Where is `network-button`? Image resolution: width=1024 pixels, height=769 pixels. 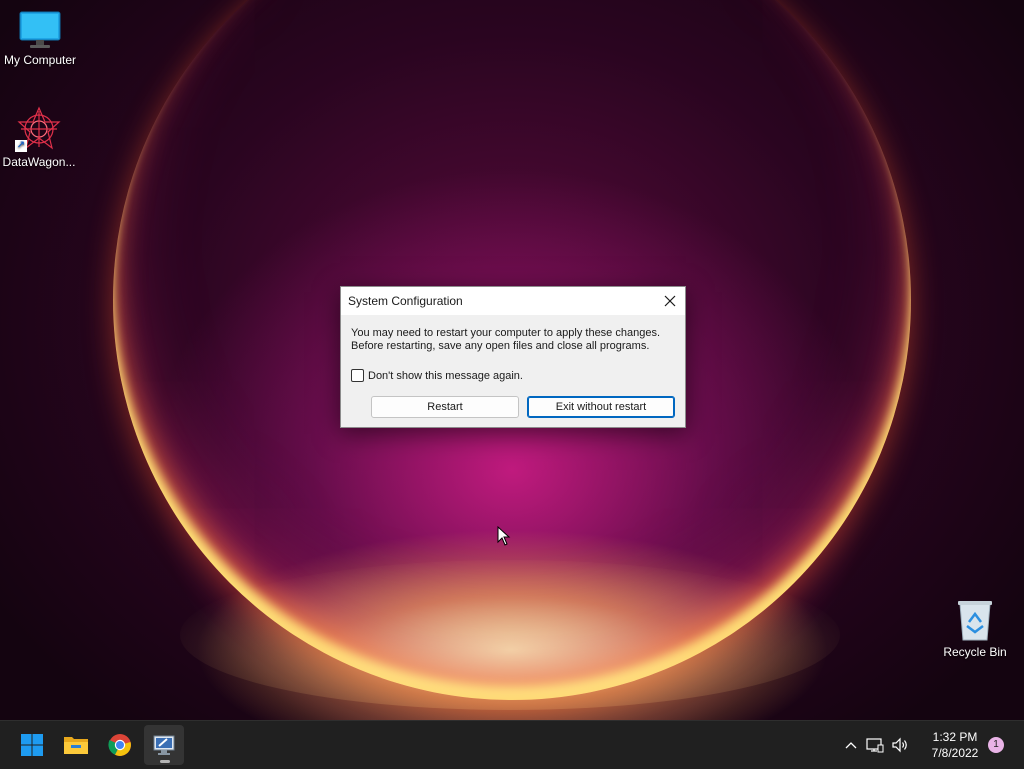
network-button is located at coordinates (875, 745).